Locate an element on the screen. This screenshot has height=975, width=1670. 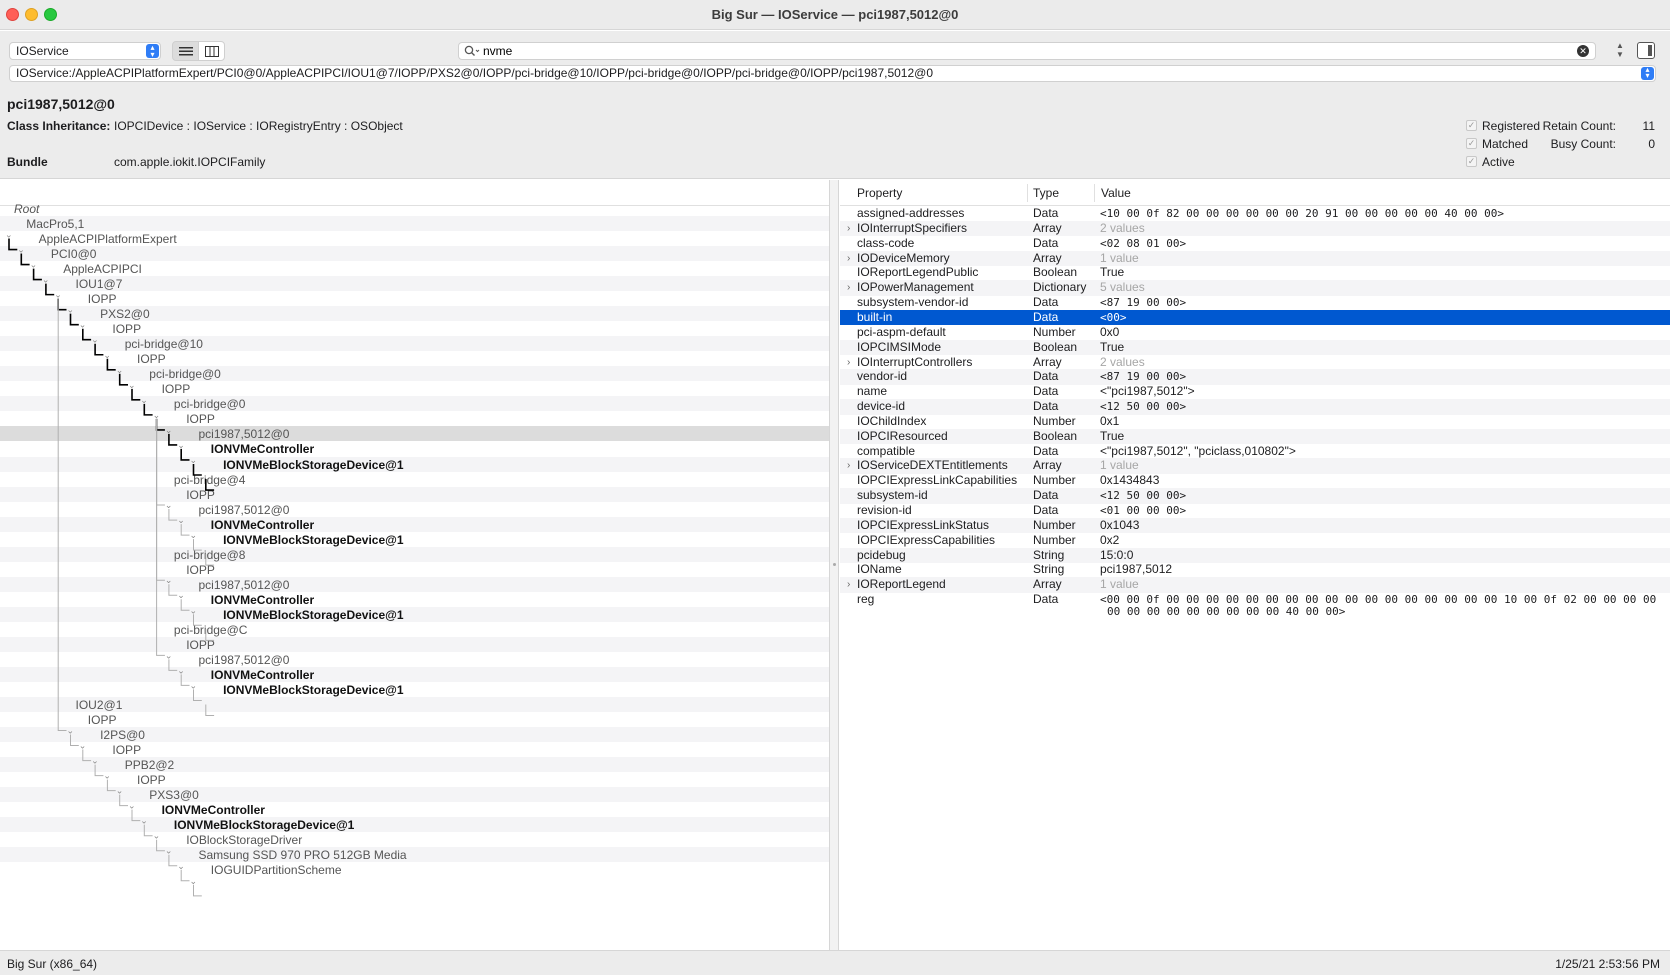
property-row: IOPCIResourced Boolean True is located at coordinates (1255, 436).